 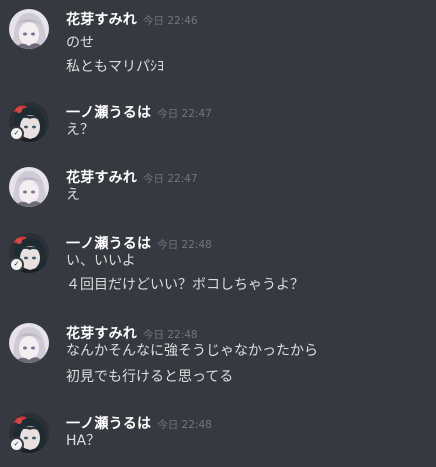 What do you see at coordinates (83, 441) in the screenshot?
I see `message-line: HA？` at bounding box center [83, 441].